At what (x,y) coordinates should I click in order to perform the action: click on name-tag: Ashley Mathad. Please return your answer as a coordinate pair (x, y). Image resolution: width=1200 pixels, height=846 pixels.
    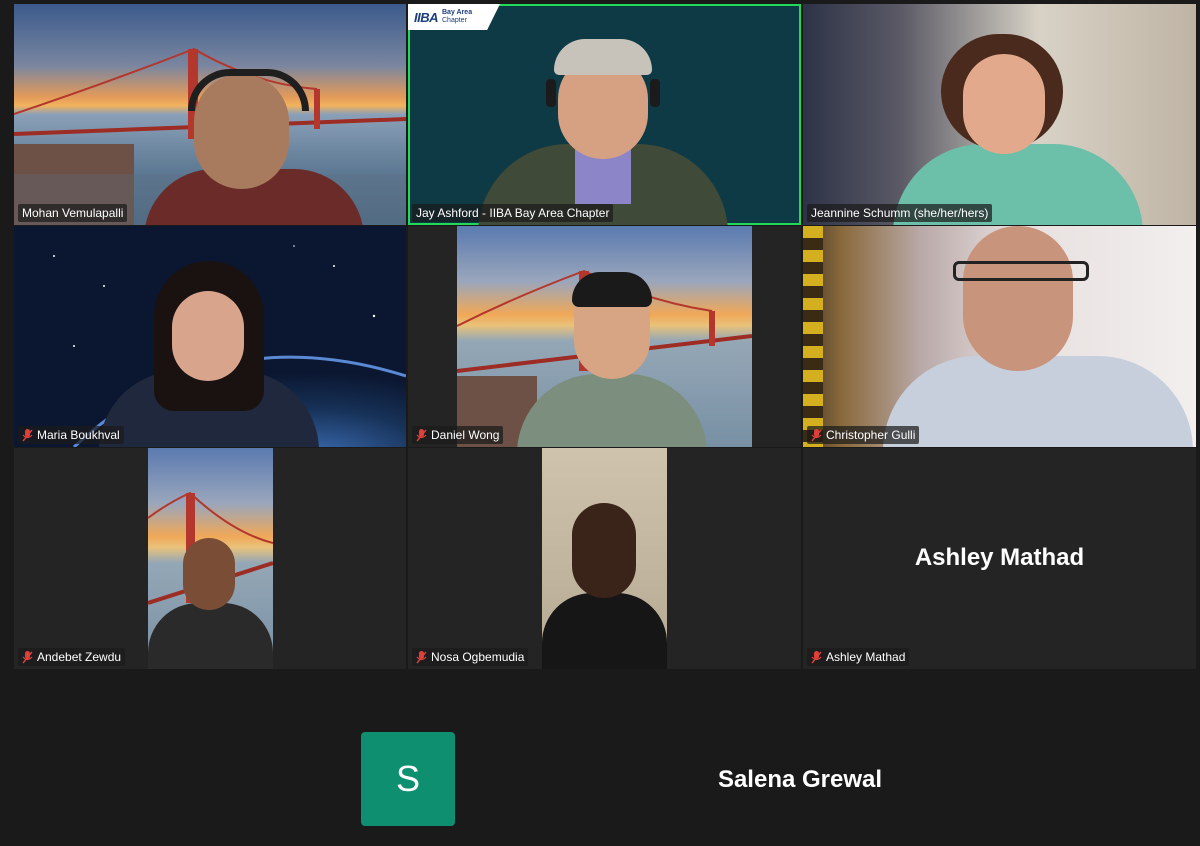
    Looking at the image, I should click on (858, 657).